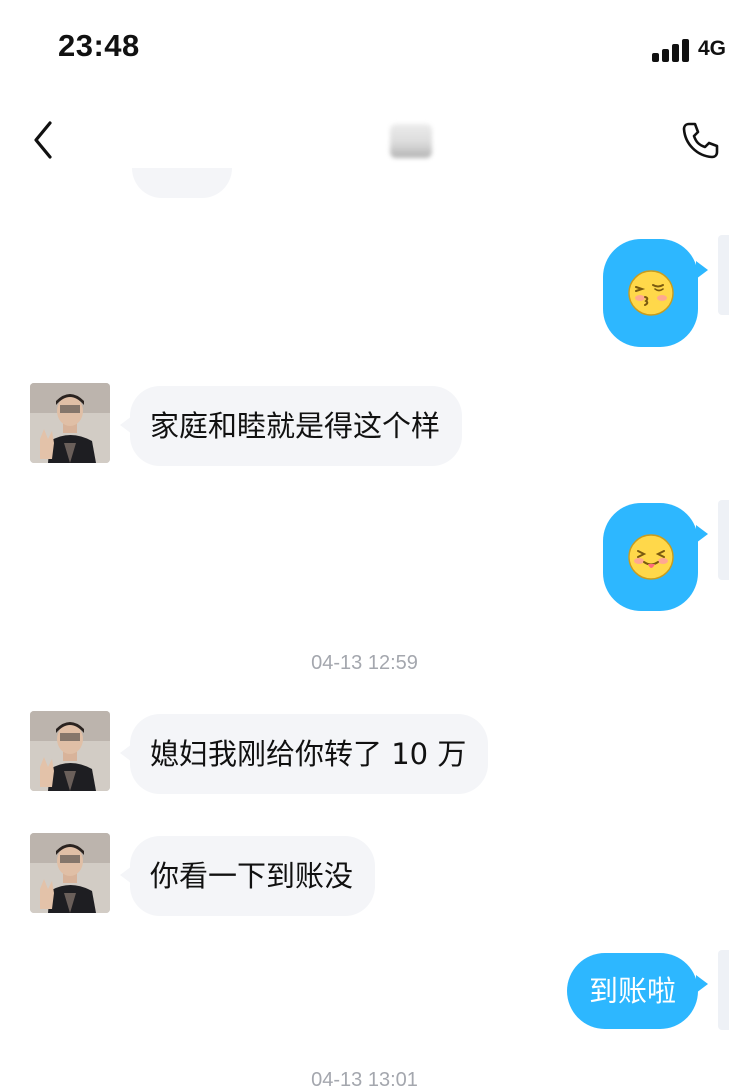 The image size is (729, 1088). What do you see at coordinates (99, 45) in the screenshot?
I see `status-time: 23:48` at bounding box center [99, 45].